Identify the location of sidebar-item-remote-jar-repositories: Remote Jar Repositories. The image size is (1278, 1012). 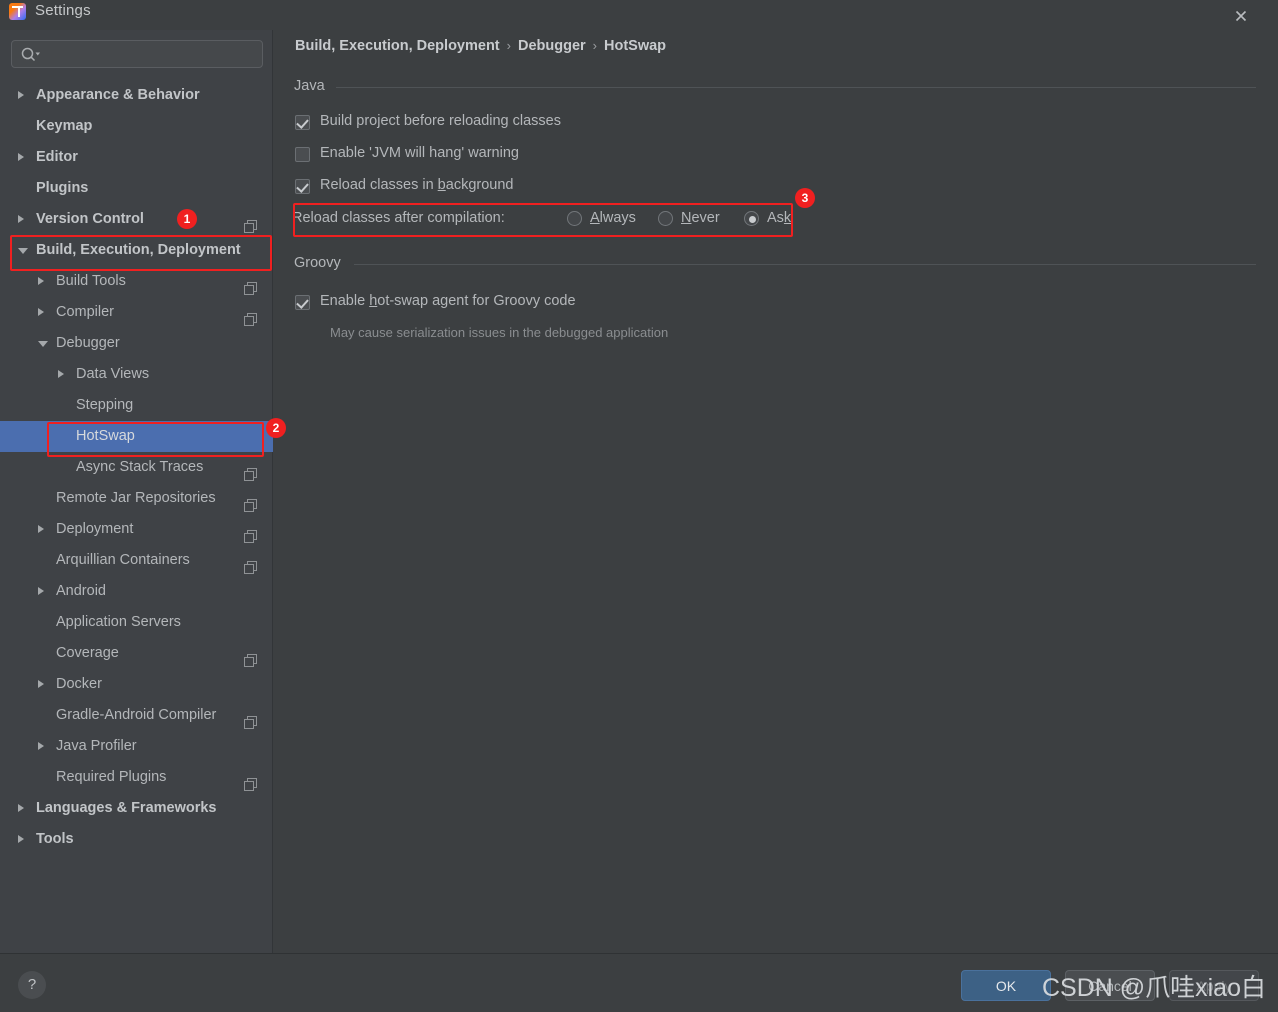
(136, 498).